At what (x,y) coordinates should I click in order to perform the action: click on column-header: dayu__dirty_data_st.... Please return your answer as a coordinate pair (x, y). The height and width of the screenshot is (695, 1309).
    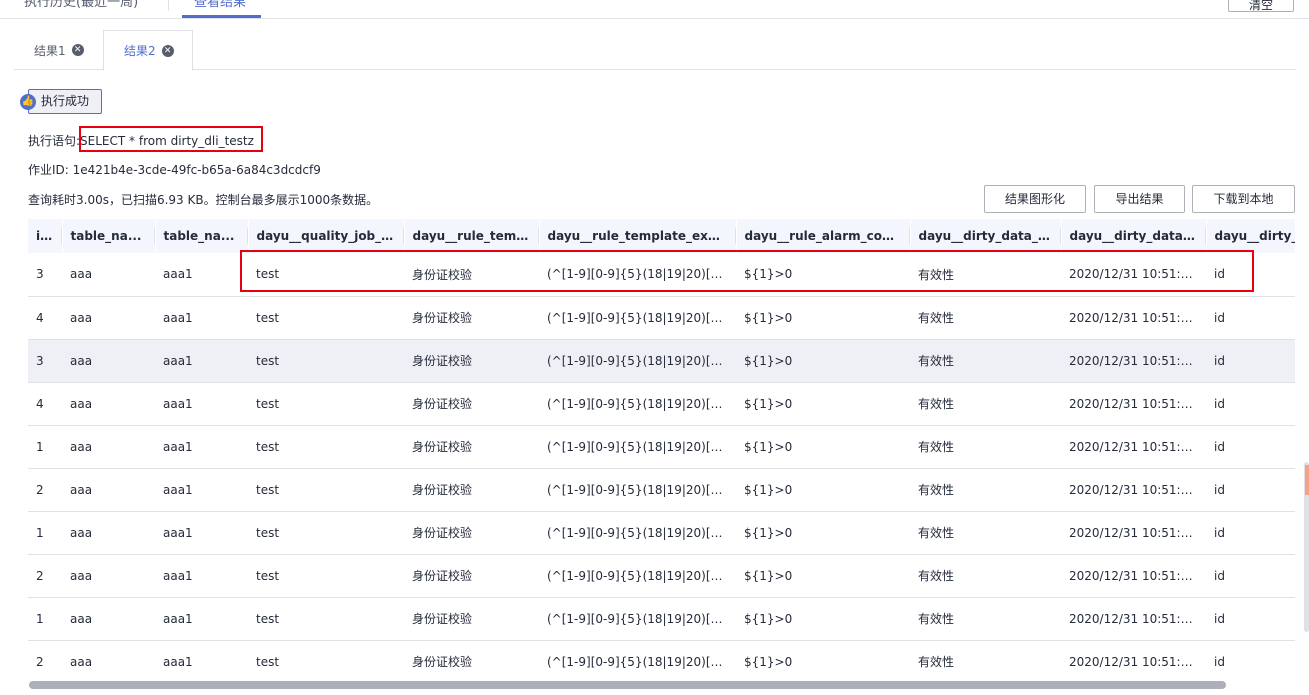
    Looking at the image, I should click on (986, 236).